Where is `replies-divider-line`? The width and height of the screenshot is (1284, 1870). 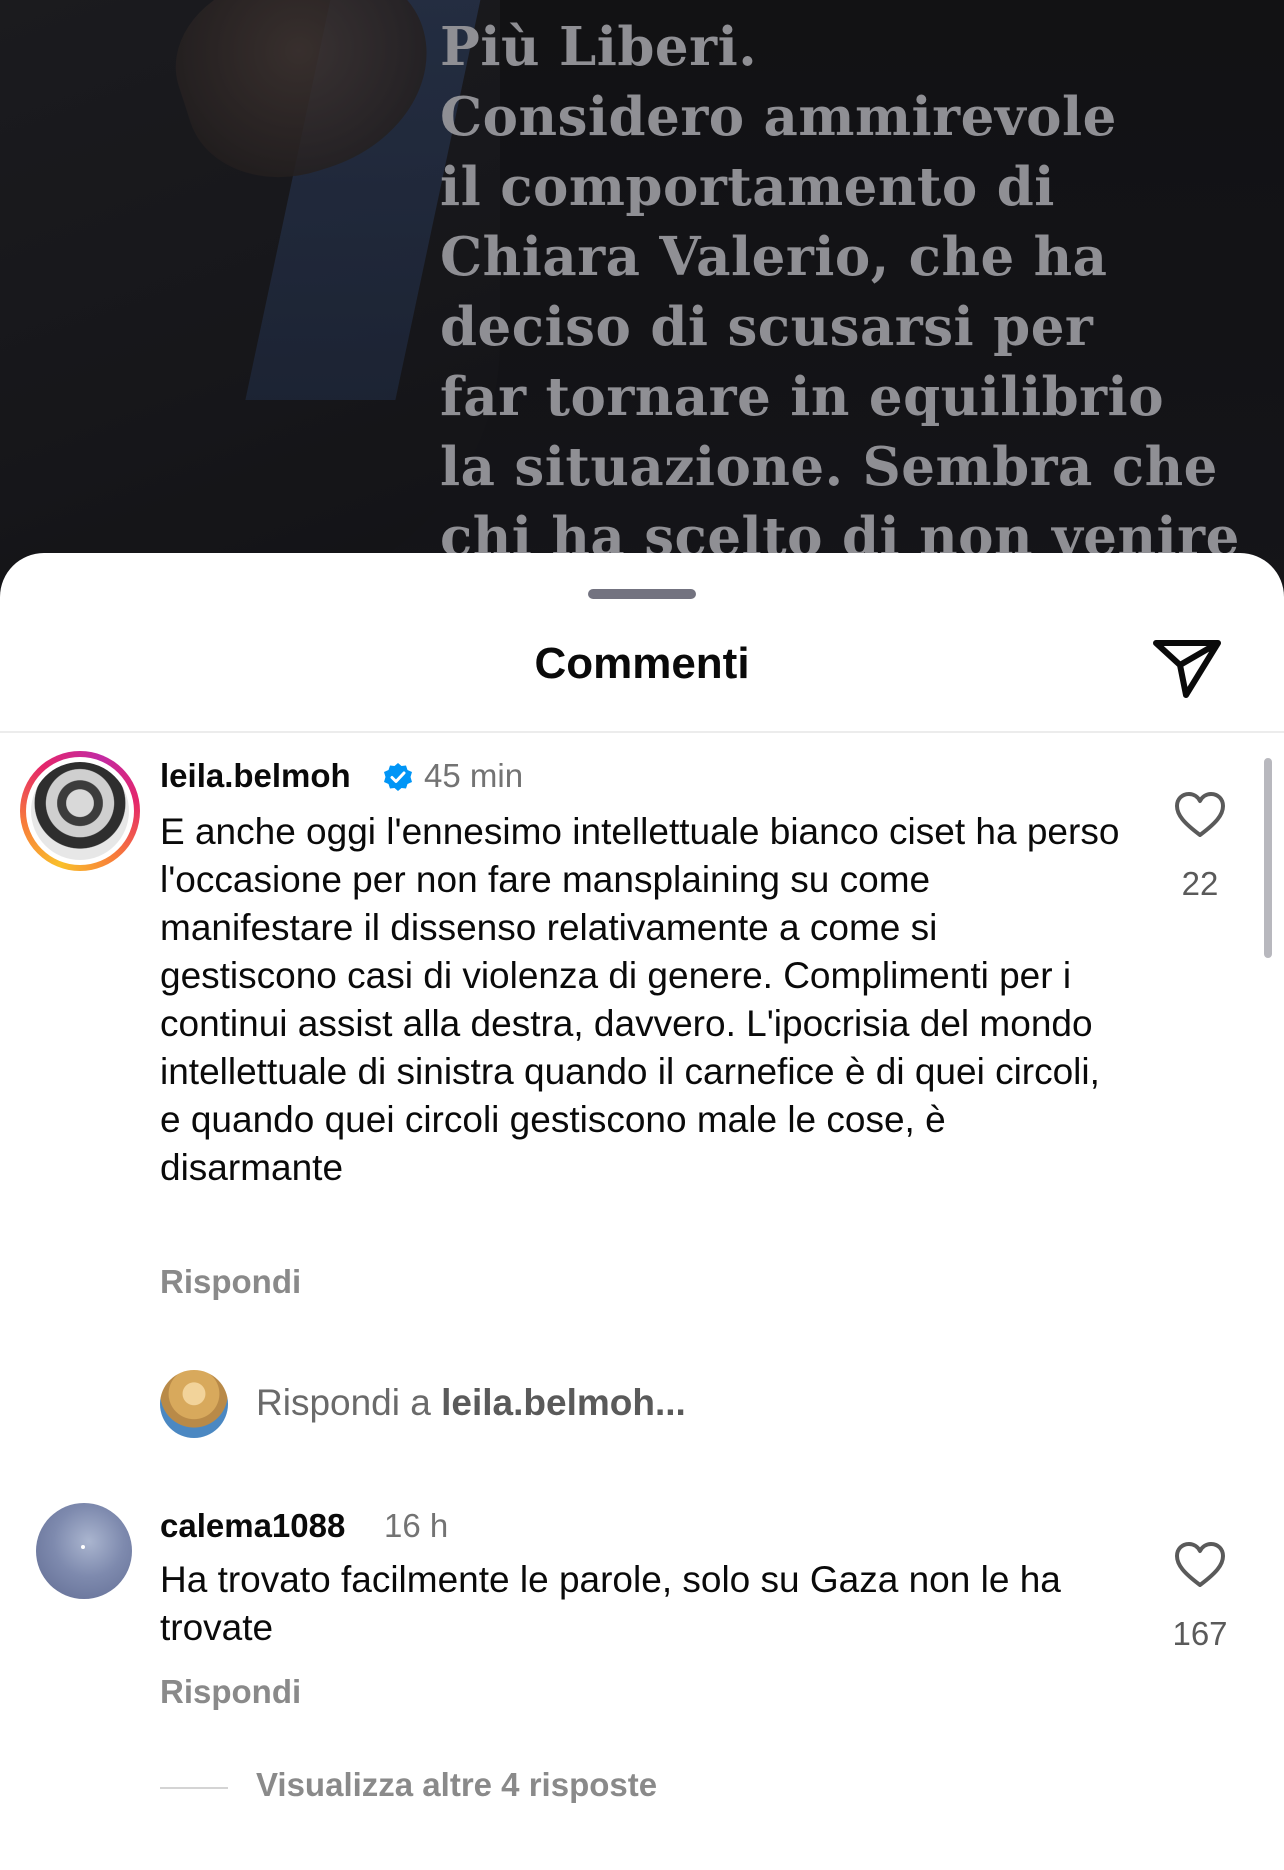
replies-divider-line is located at coordinates (194, 1788).